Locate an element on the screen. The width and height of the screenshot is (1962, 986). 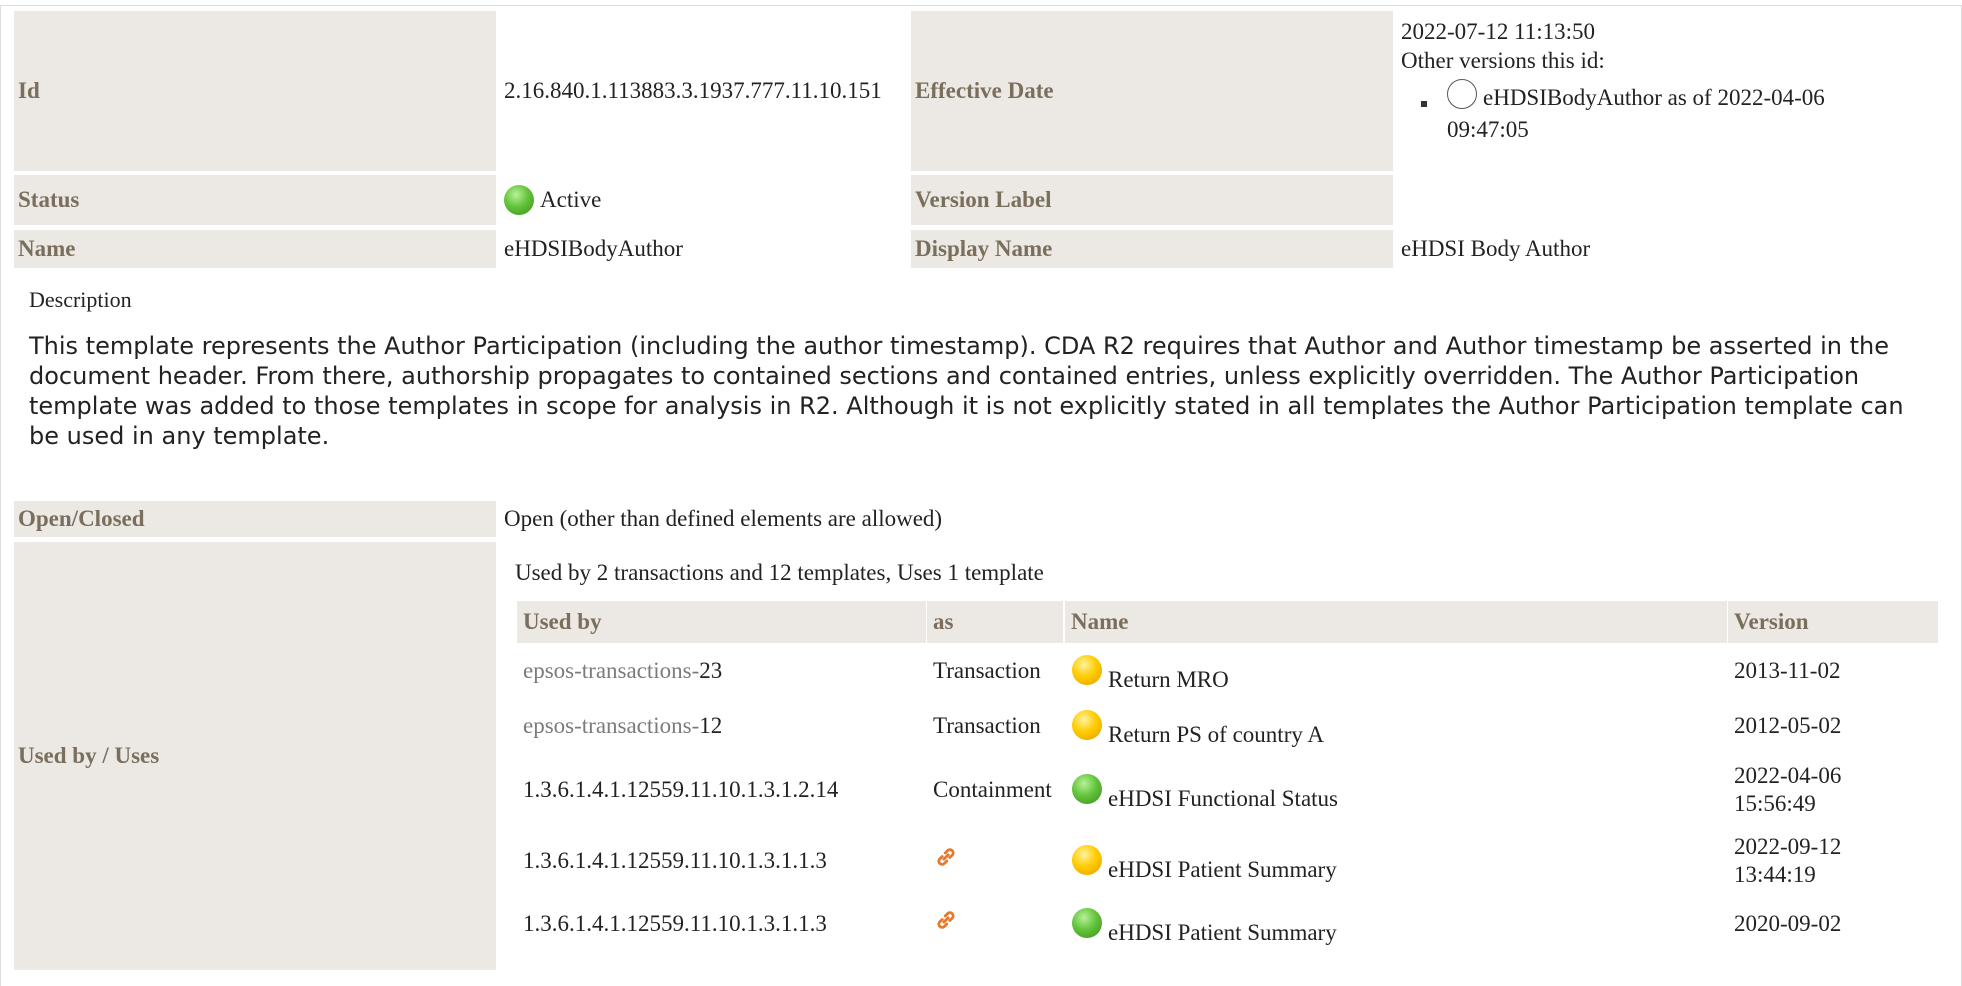
display-name-label: Display Name is located at coordinates (1152, 249).